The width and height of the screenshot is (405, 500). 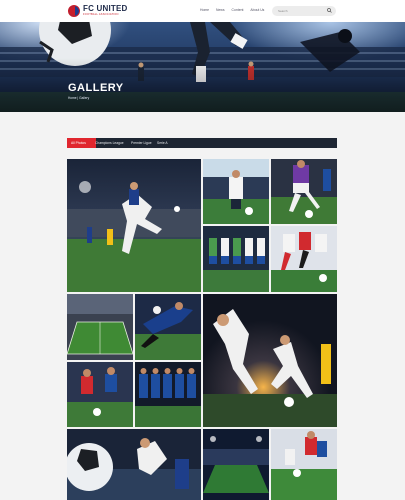 I want to click on nav-item-content: Content, so click(x=238, y=11).